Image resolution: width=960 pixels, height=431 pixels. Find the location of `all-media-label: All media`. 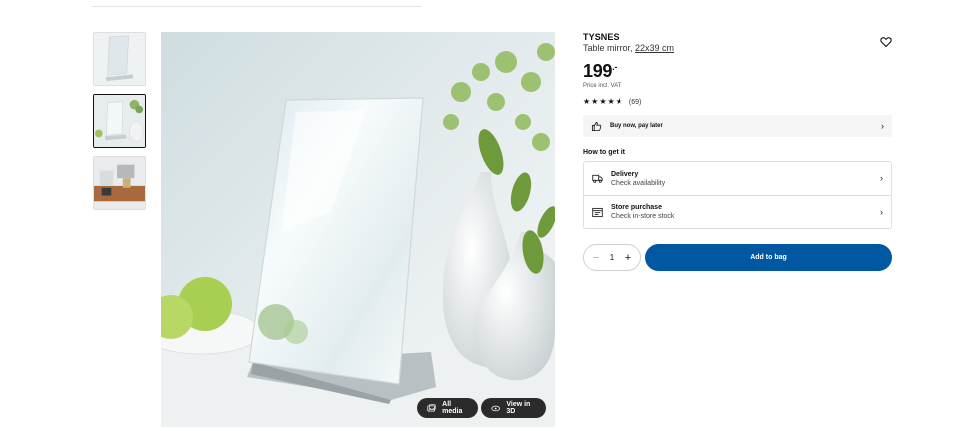

all-media-label: All media is located at coordinates (452, 408).